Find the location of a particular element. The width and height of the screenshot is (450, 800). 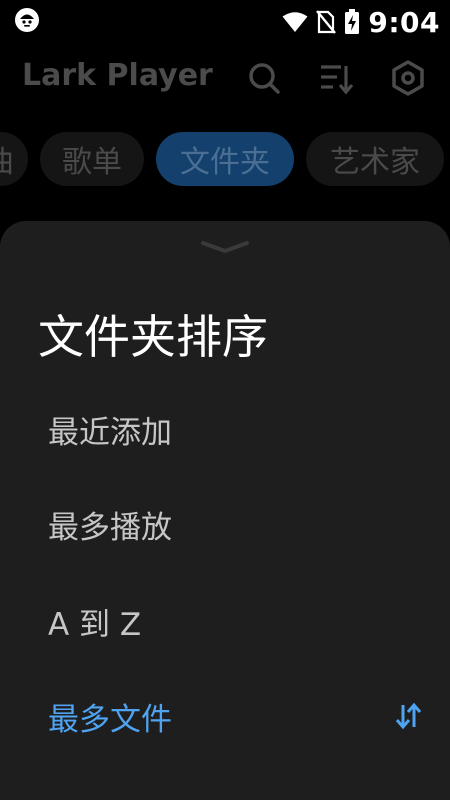

sort-icon is located at coordinates (336, 78).